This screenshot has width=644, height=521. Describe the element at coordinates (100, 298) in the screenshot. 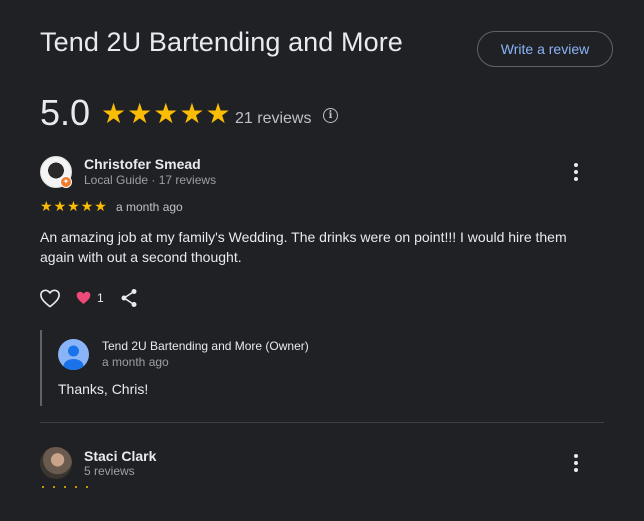

I see `like-count: 1` at that location.